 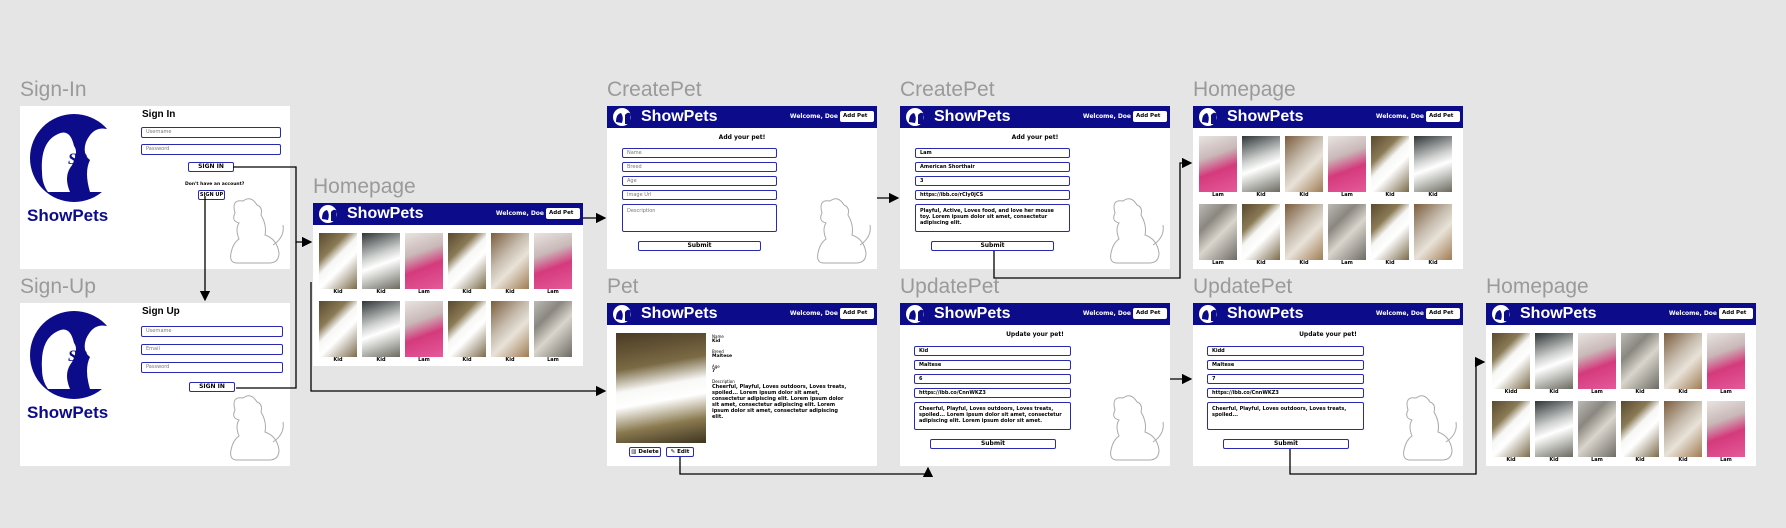 I want to click on arrow-update2-to-home, so click(x=1387, y=415).